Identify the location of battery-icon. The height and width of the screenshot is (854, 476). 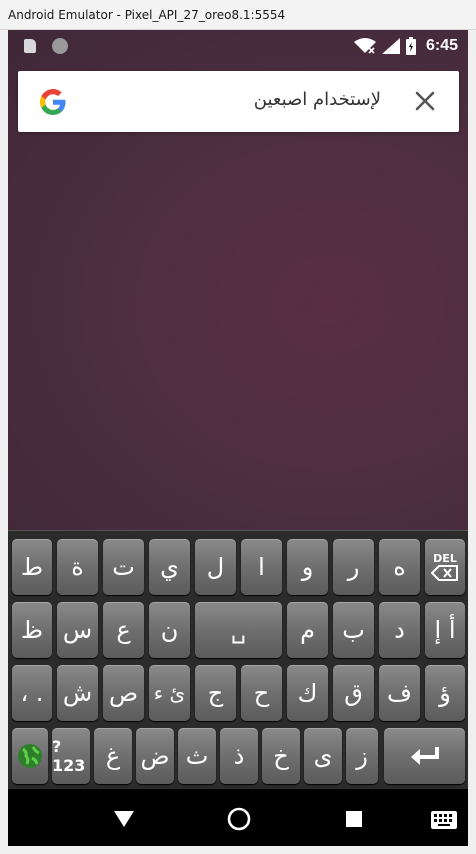
(410, 46).